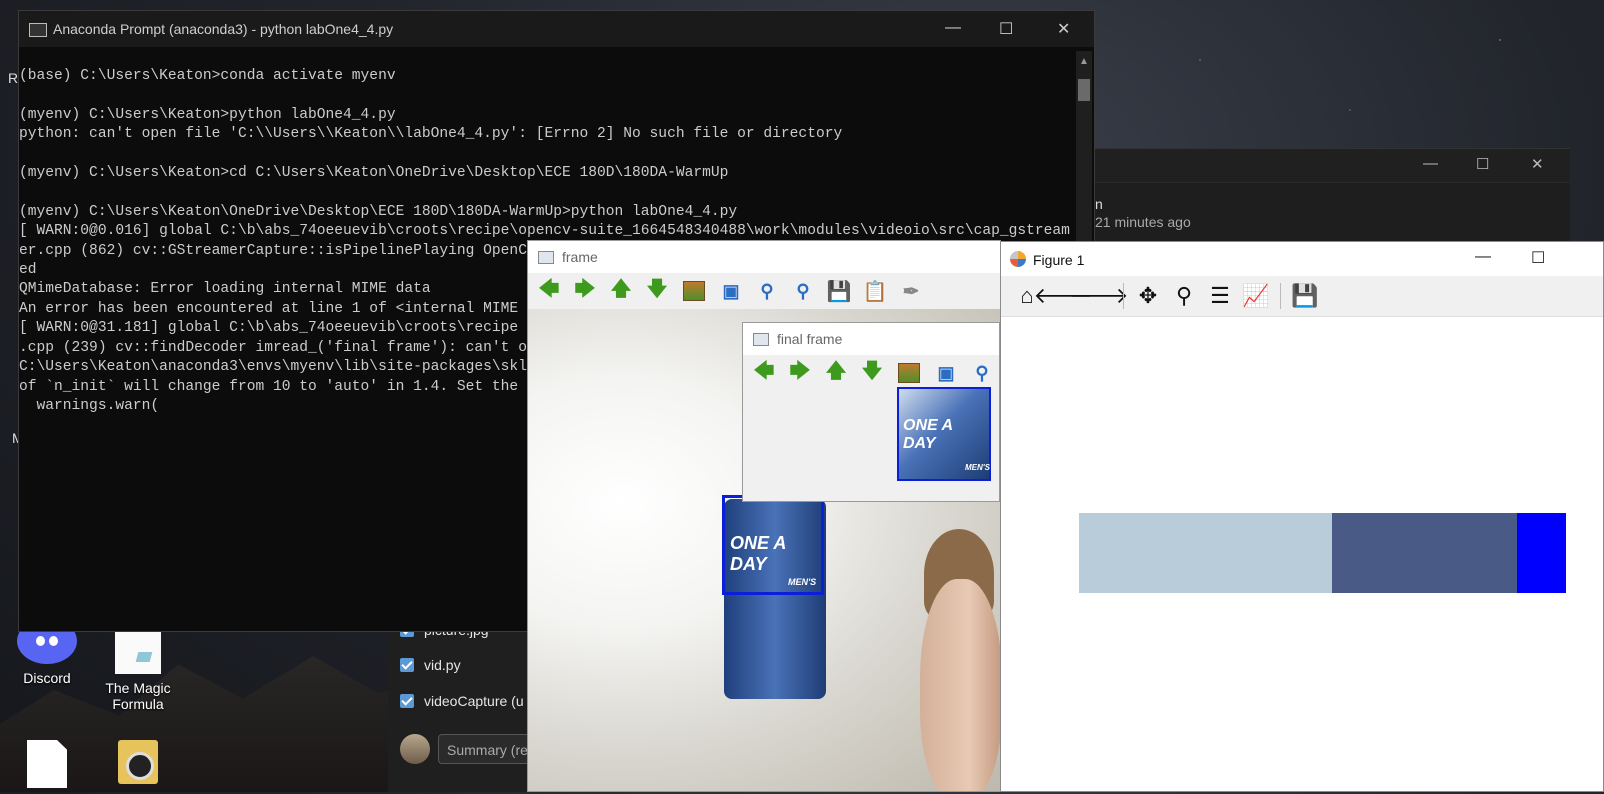  I want to click on zoom-out-icon: ⚲, so click(803, 291).